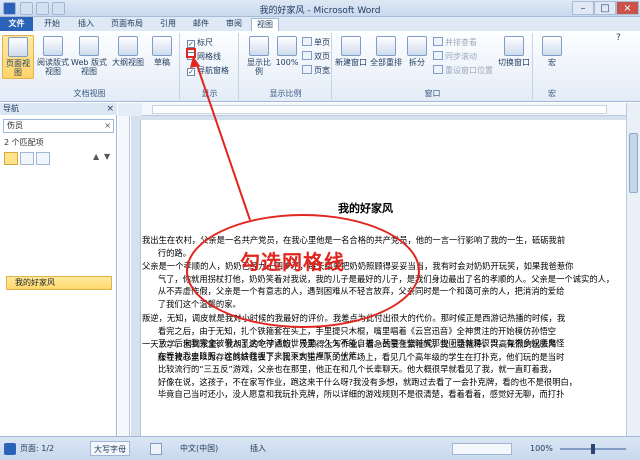 The image size is (640, 460). I want to click on page-indicator: 页面: 1/2, so click(37, 448).